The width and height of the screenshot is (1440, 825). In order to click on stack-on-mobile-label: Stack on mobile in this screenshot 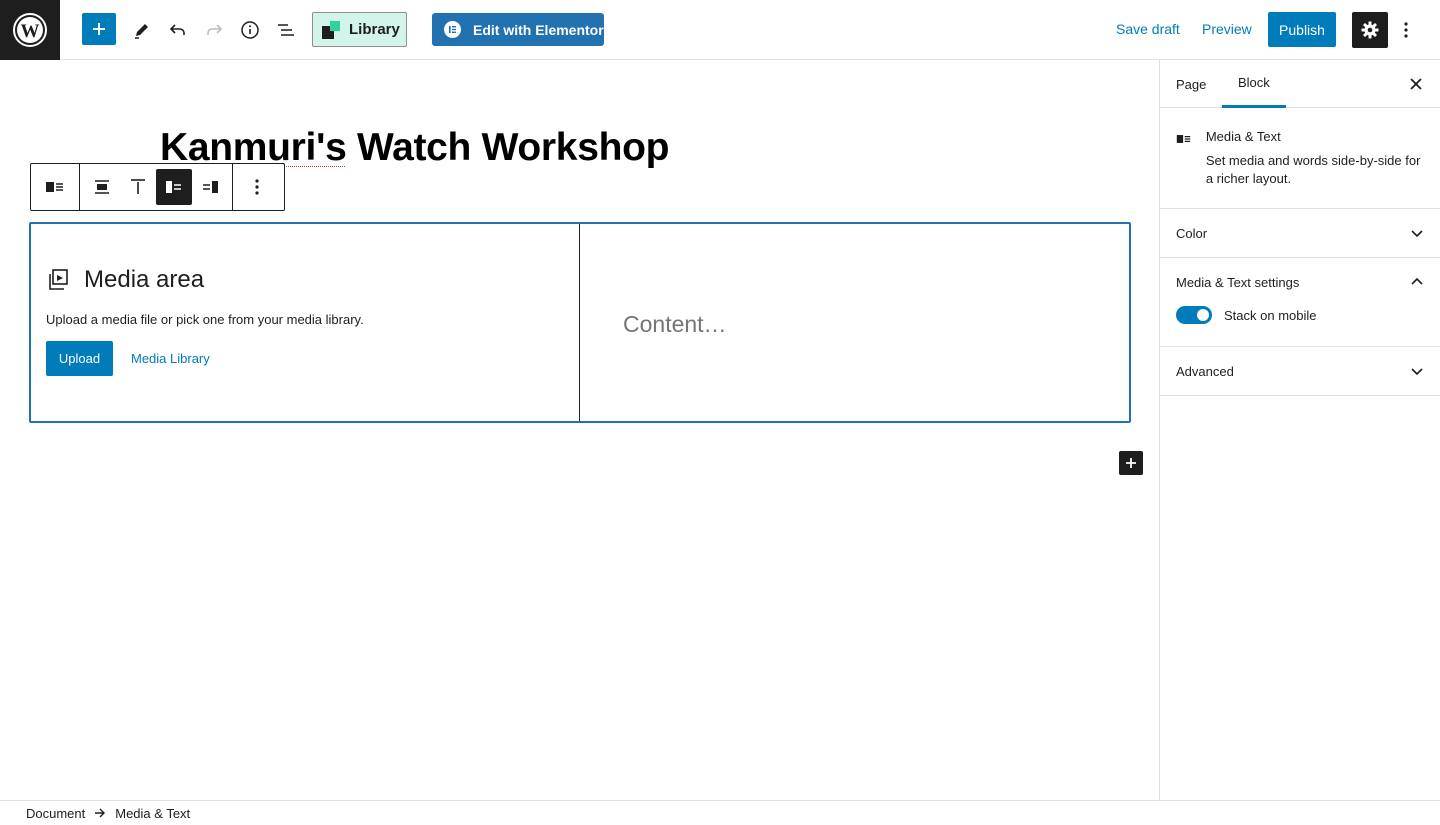, I will do `click(1270, 315)`.